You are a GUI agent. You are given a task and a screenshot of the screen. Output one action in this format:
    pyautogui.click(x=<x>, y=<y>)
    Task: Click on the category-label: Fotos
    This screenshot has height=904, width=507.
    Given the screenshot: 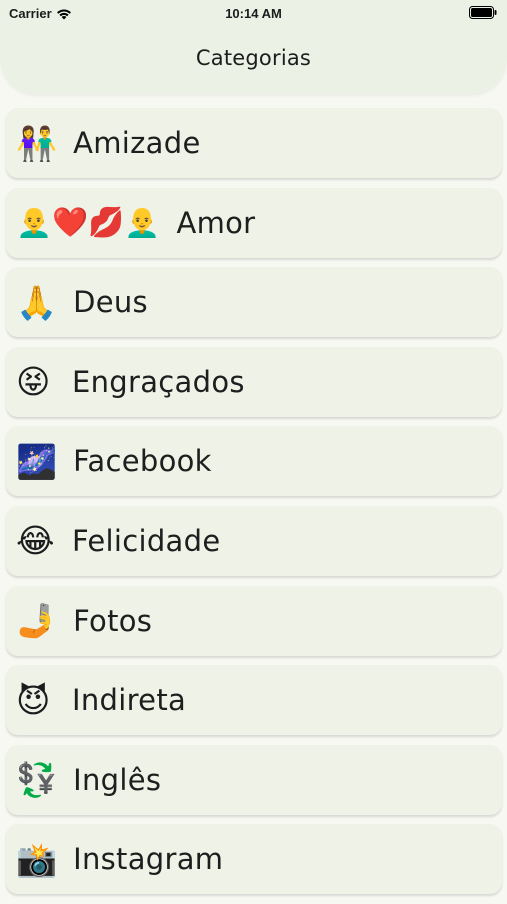 What is the action you would take?
    pyautogui.click(x=113, y=620)
    